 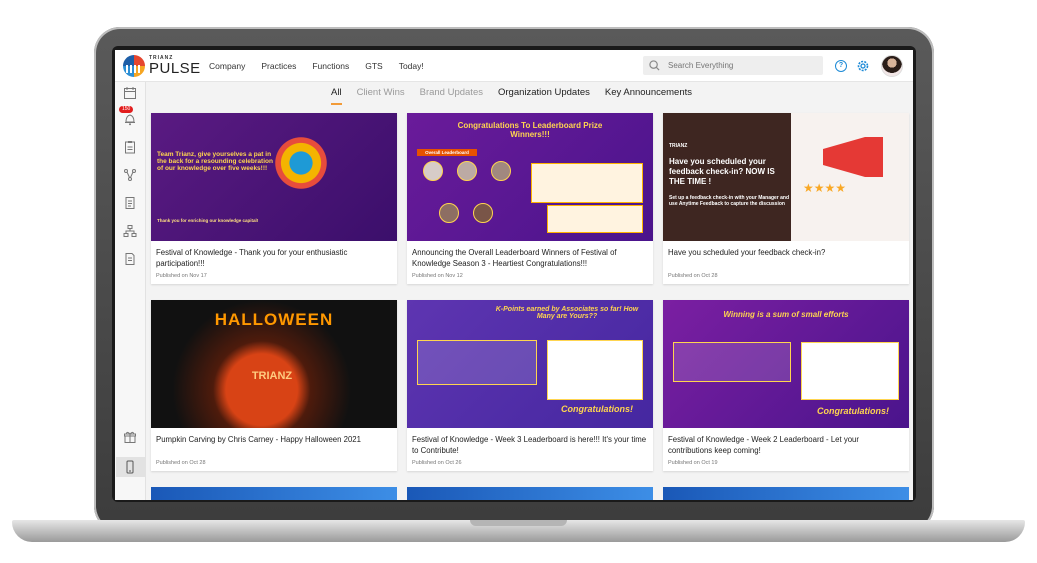 I want to click on tab-organization-updates: Organization Updates, so click(x=544, y=96).